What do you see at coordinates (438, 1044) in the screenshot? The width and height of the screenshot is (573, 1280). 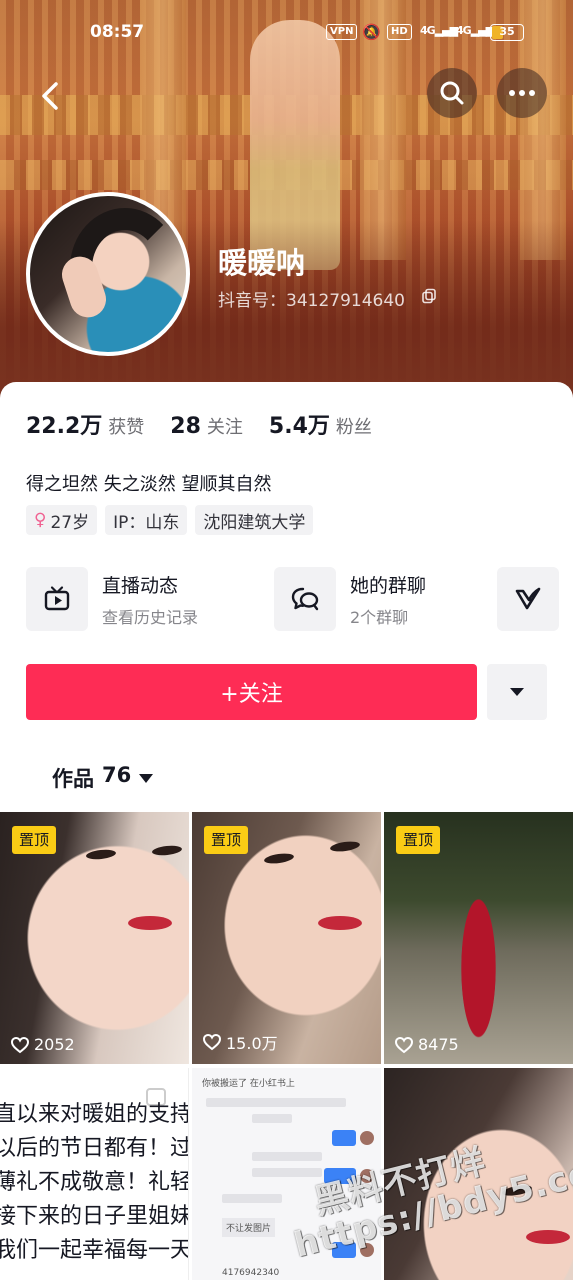 I see `video-likes-count: 8475` at bounding box center [438, 1044].